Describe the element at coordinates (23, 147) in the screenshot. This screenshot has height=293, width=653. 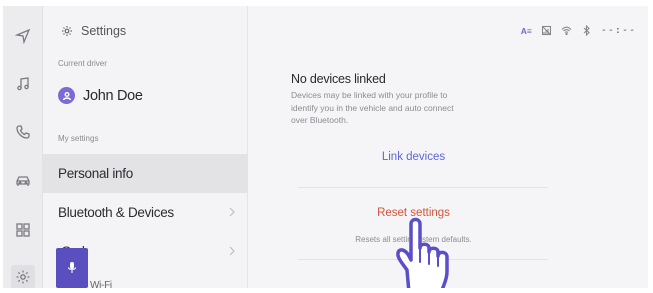
I see `icon-rail` at that location.